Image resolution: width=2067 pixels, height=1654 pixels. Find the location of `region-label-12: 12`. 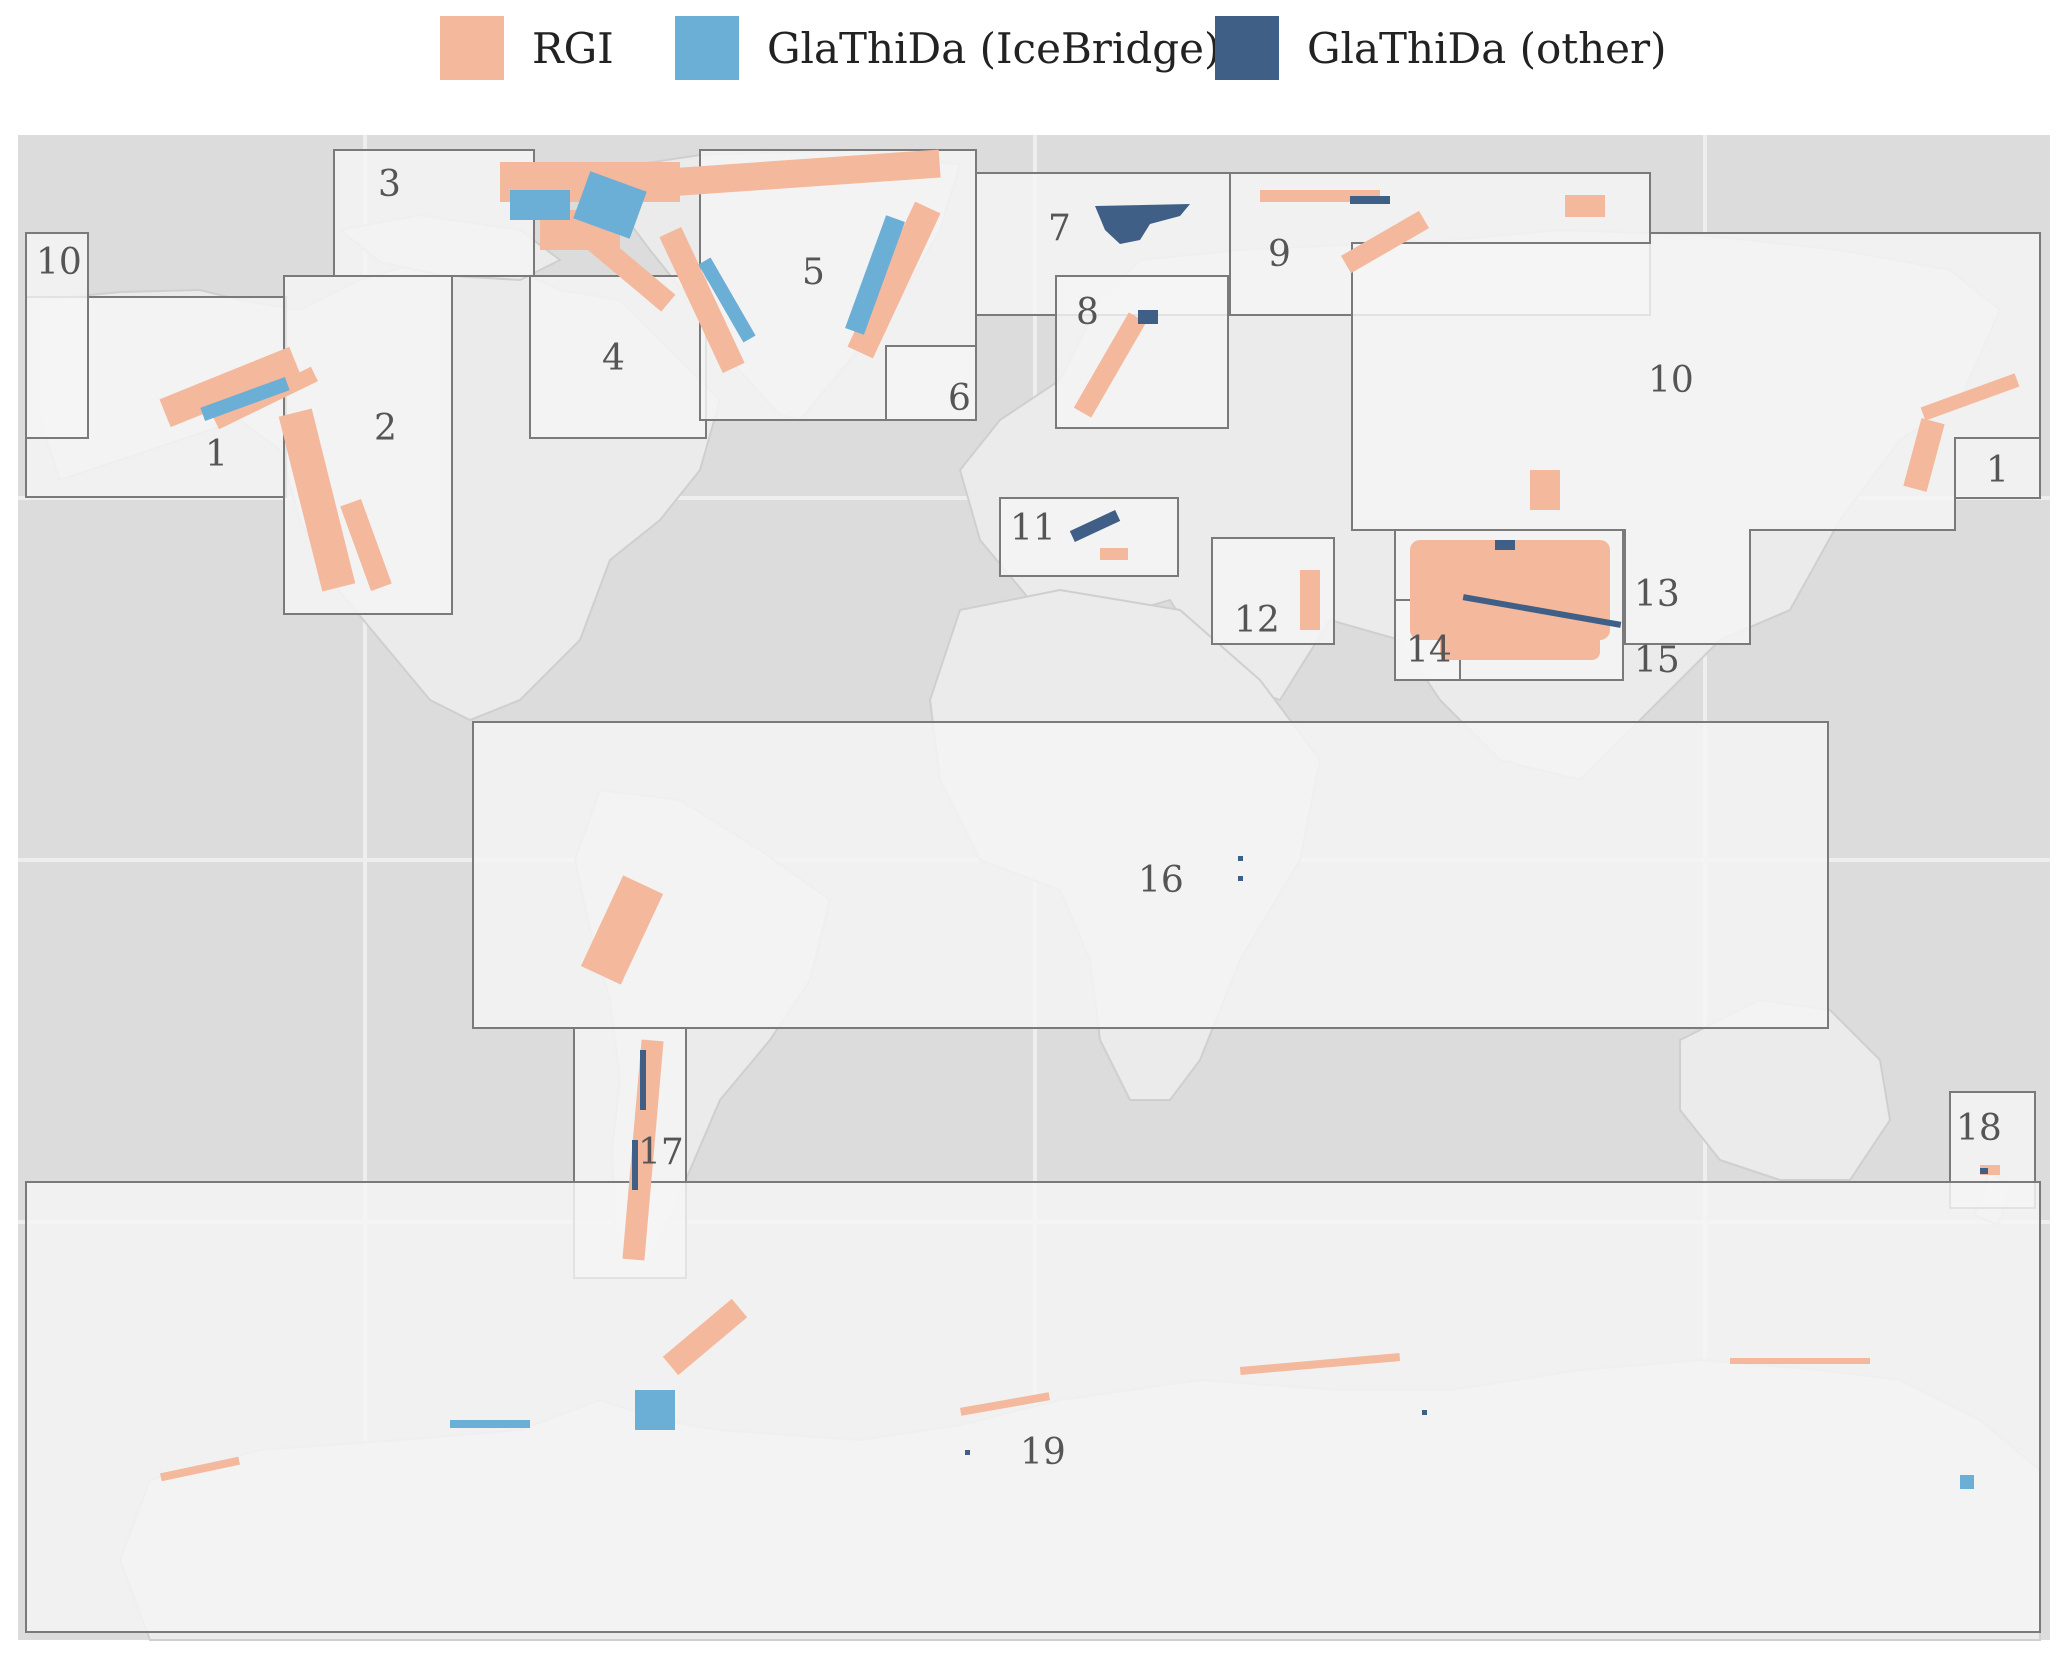

region-label-12: 12 is located at coordinates (1257, 620).